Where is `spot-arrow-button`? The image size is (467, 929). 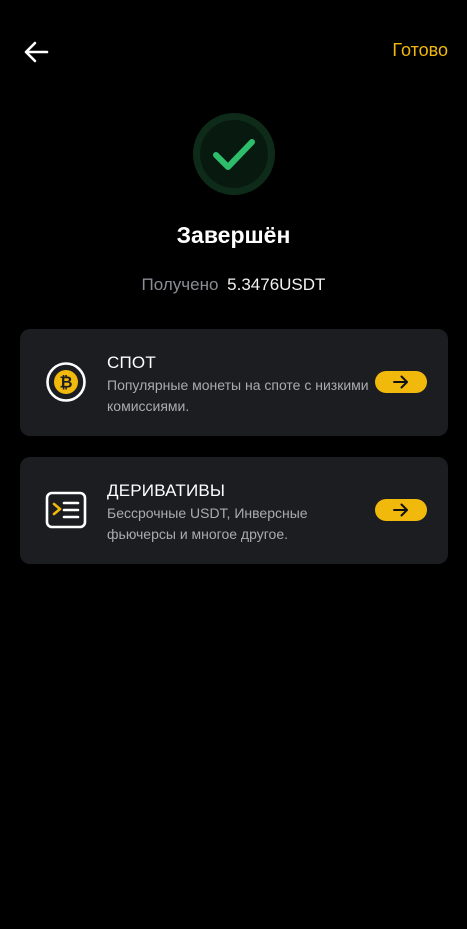
spot-arrow-button is located at coordinates (401, 382).